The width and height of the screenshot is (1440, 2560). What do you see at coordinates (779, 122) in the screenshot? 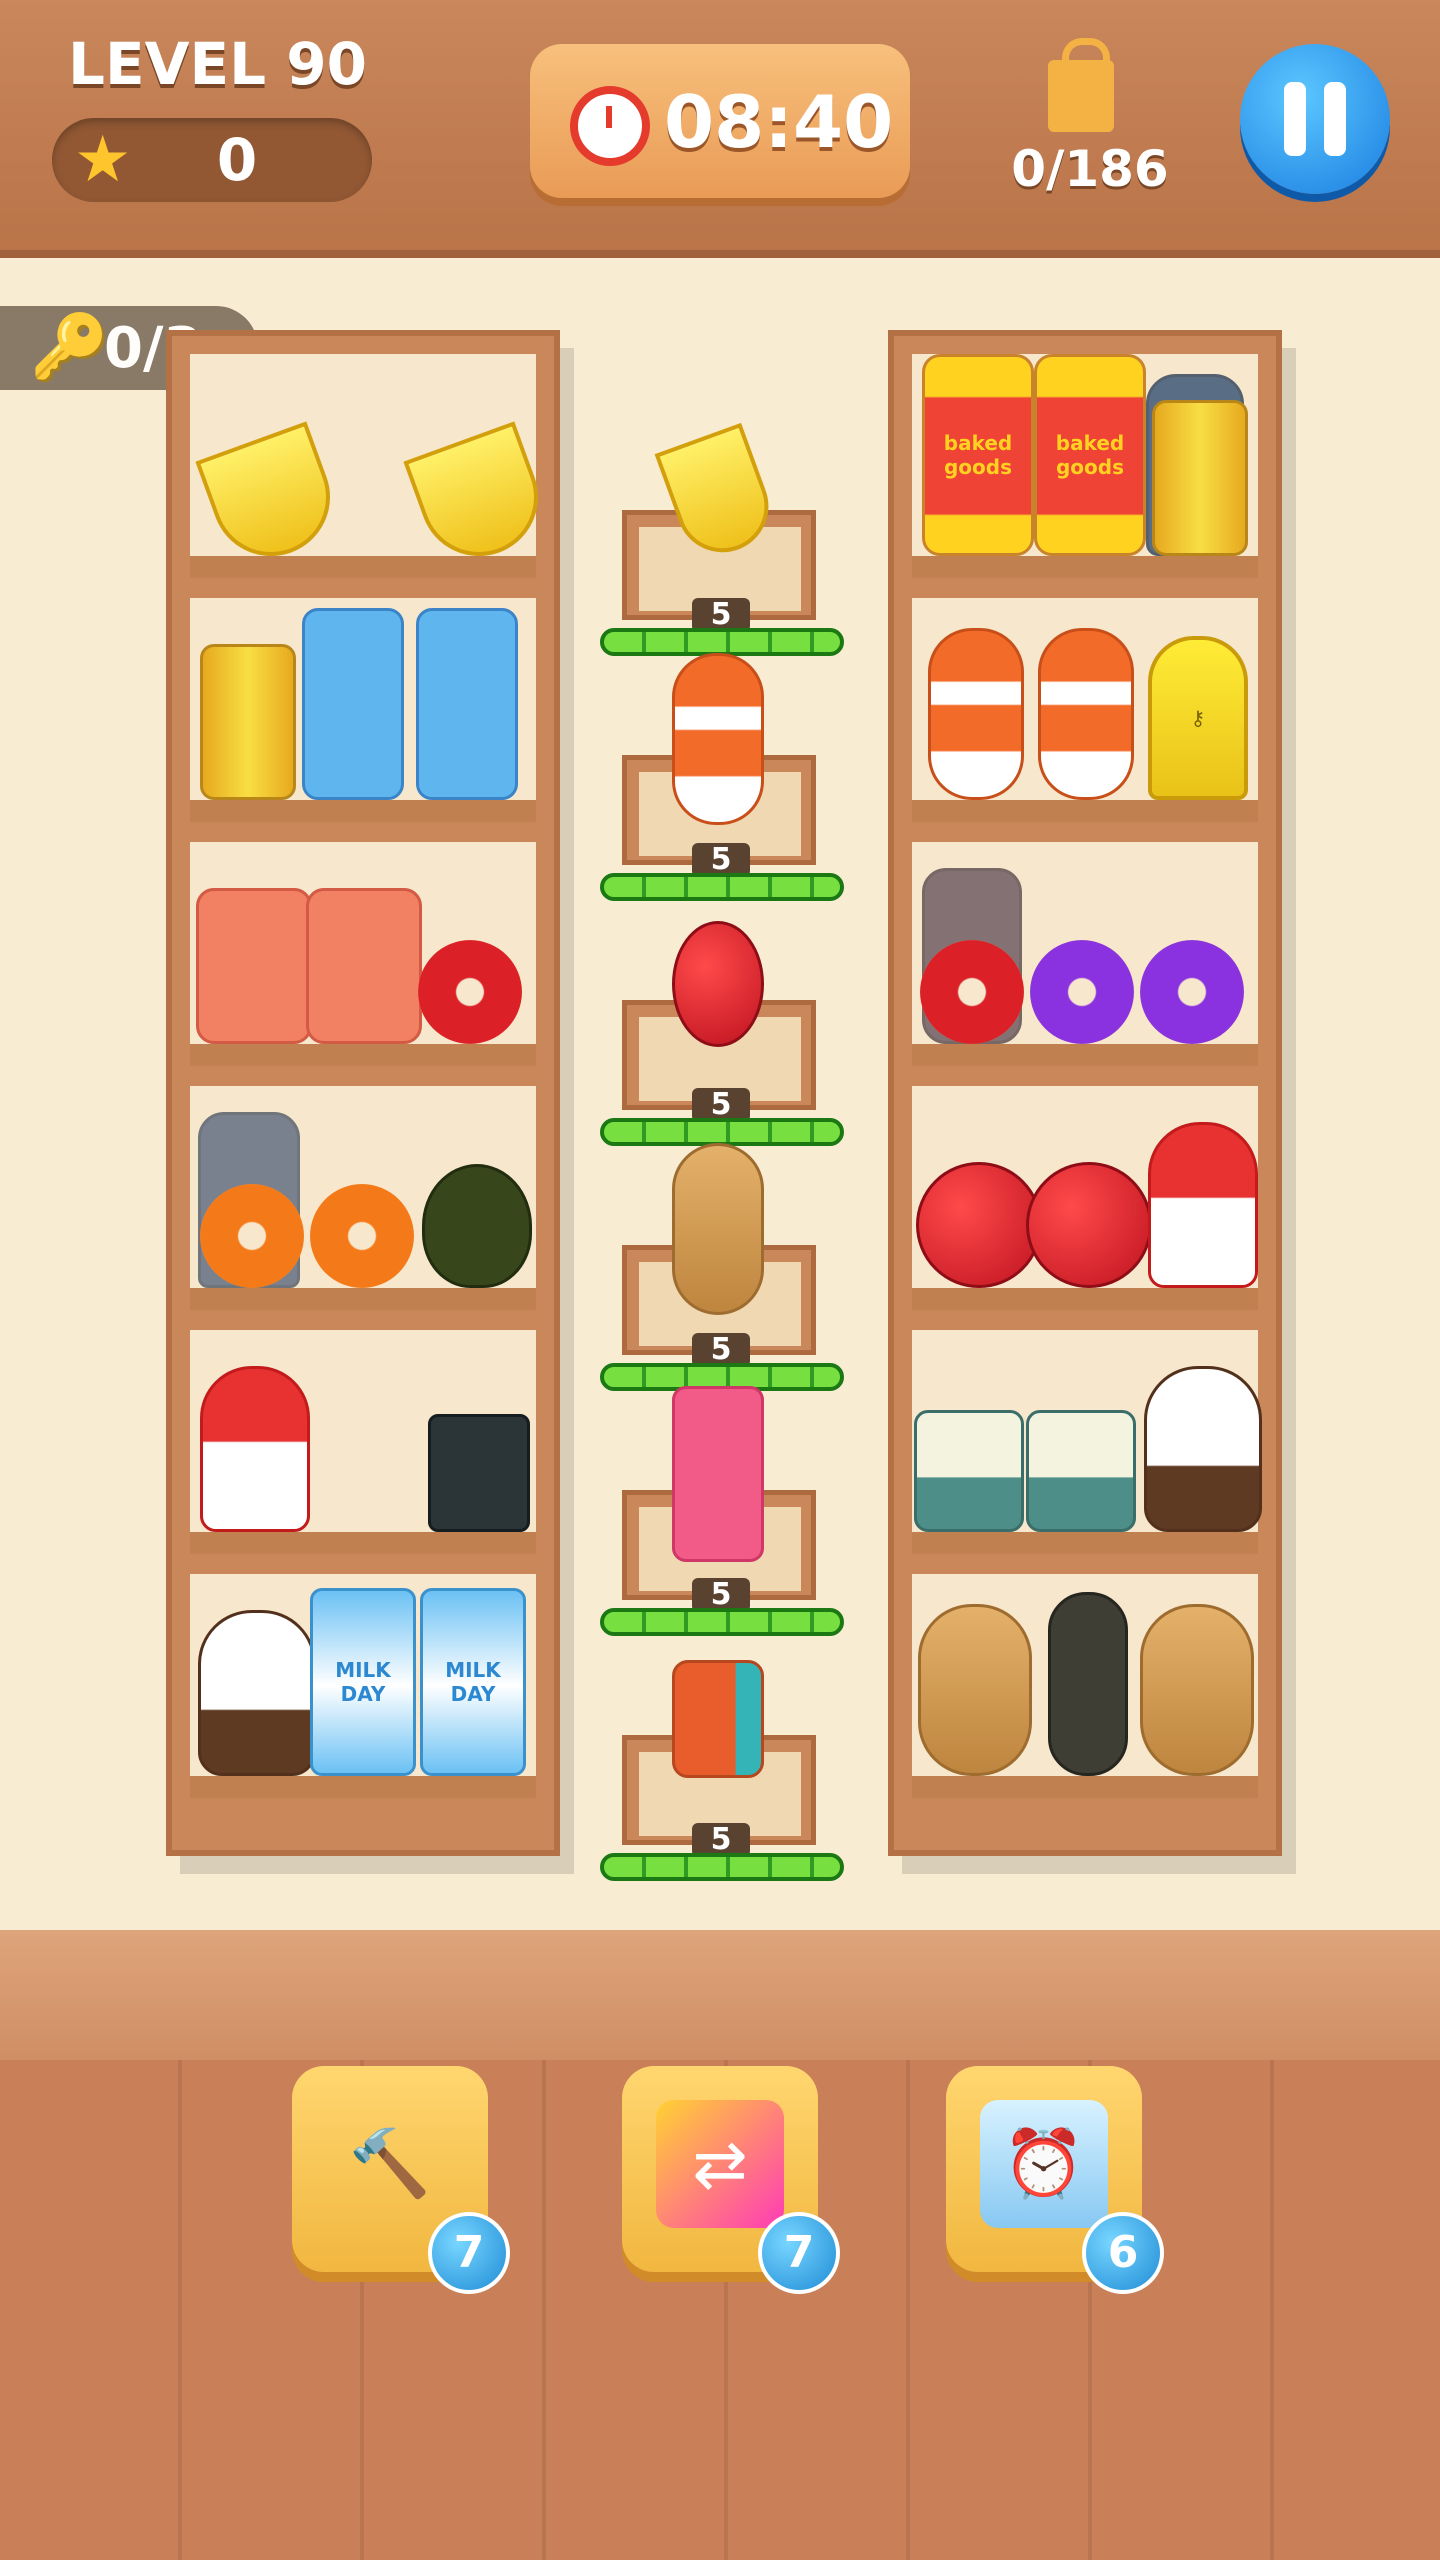
I see `timer-text: 08:40` at bounding box center [779, 122].